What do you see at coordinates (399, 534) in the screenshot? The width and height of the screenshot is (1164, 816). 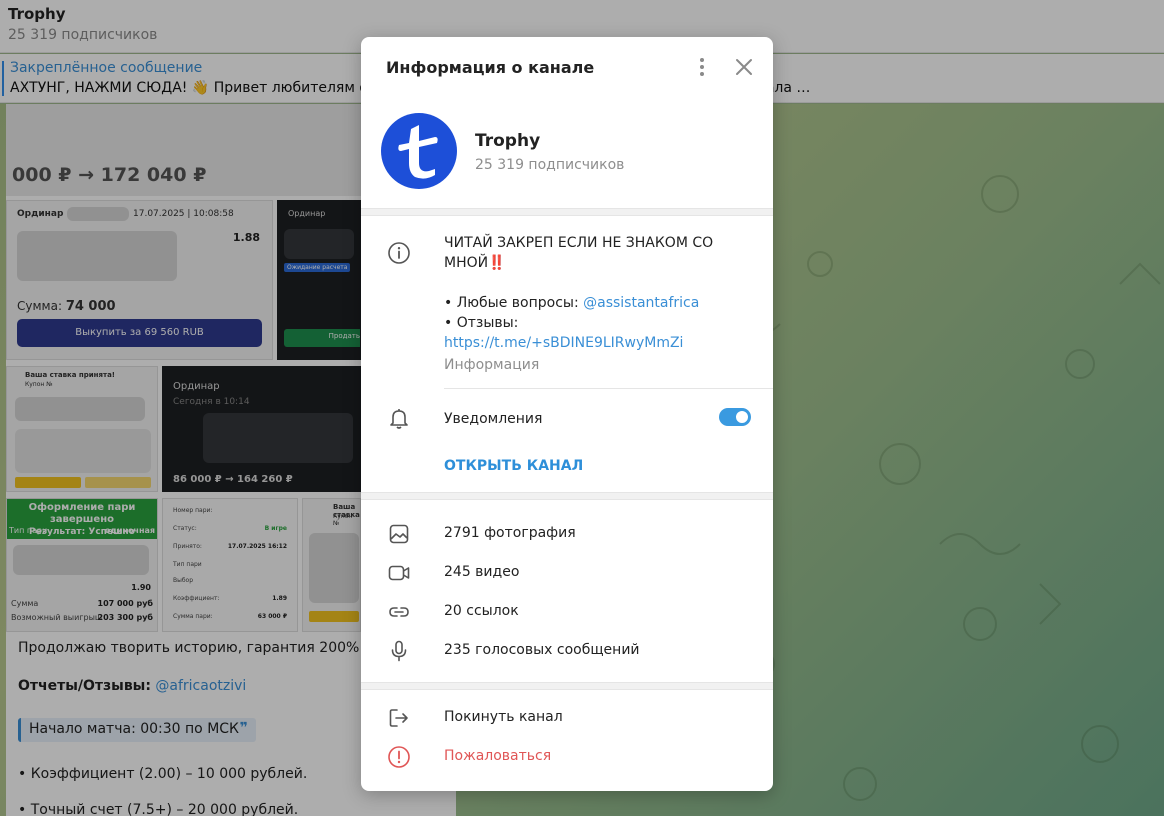 I see `photo-icon` at bounding box center [399, 534].